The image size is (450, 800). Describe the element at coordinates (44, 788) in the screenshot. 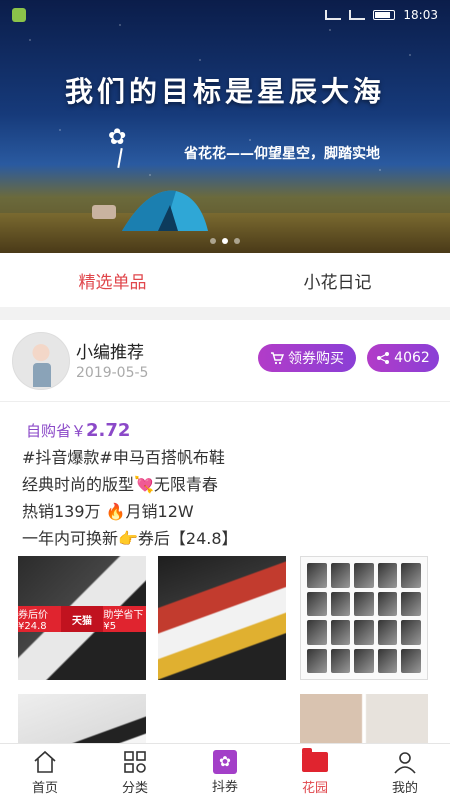

I see `nav-label: 首页` at that location.